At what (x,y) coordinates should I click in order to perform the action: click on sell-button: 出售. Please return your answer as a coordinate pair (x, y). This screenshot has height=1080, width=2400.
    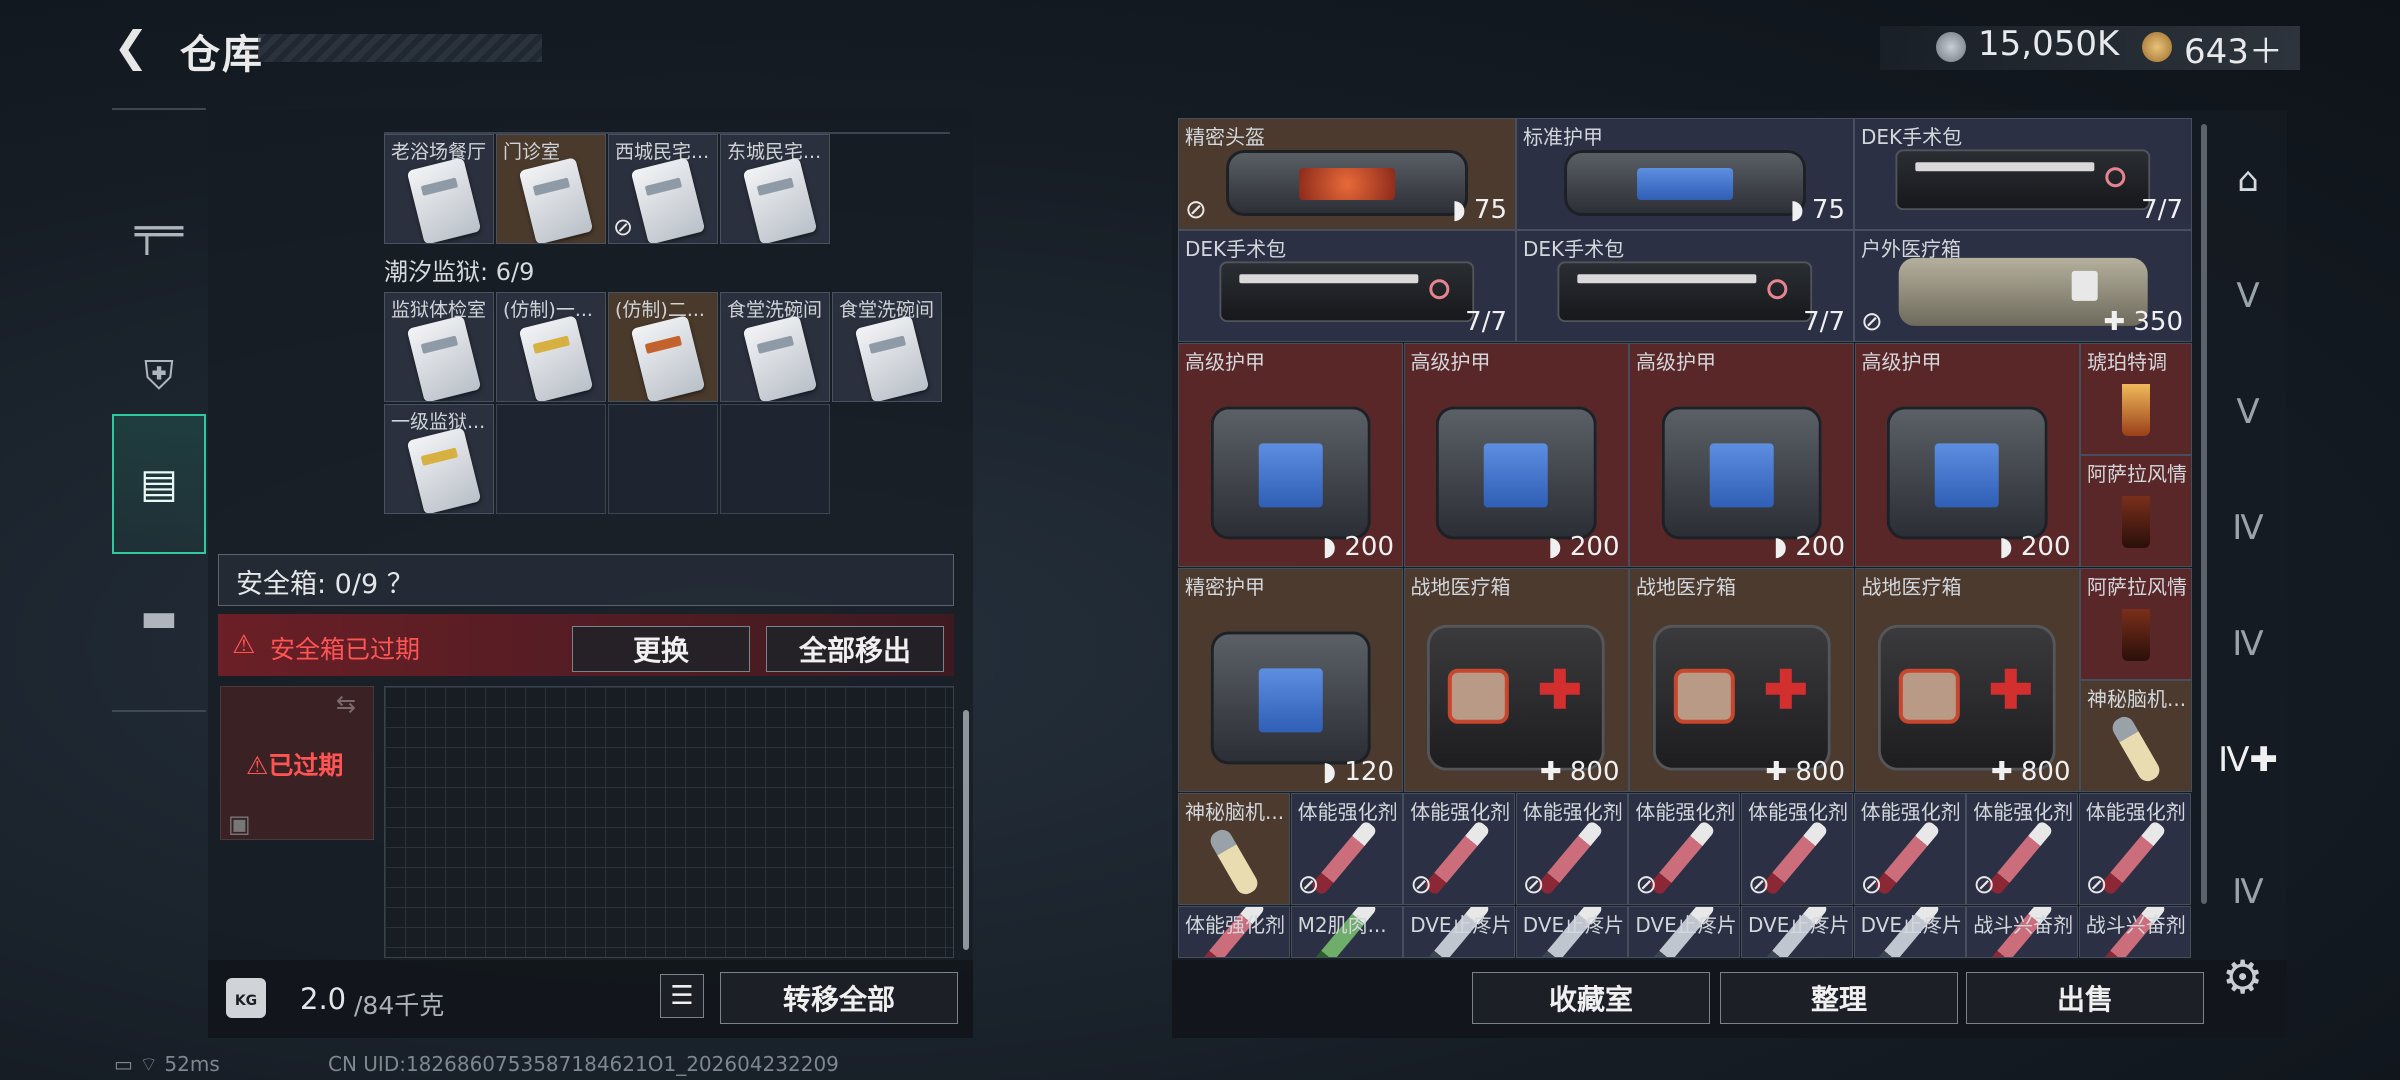
    Looking at the image, I should click on (2085, 998).